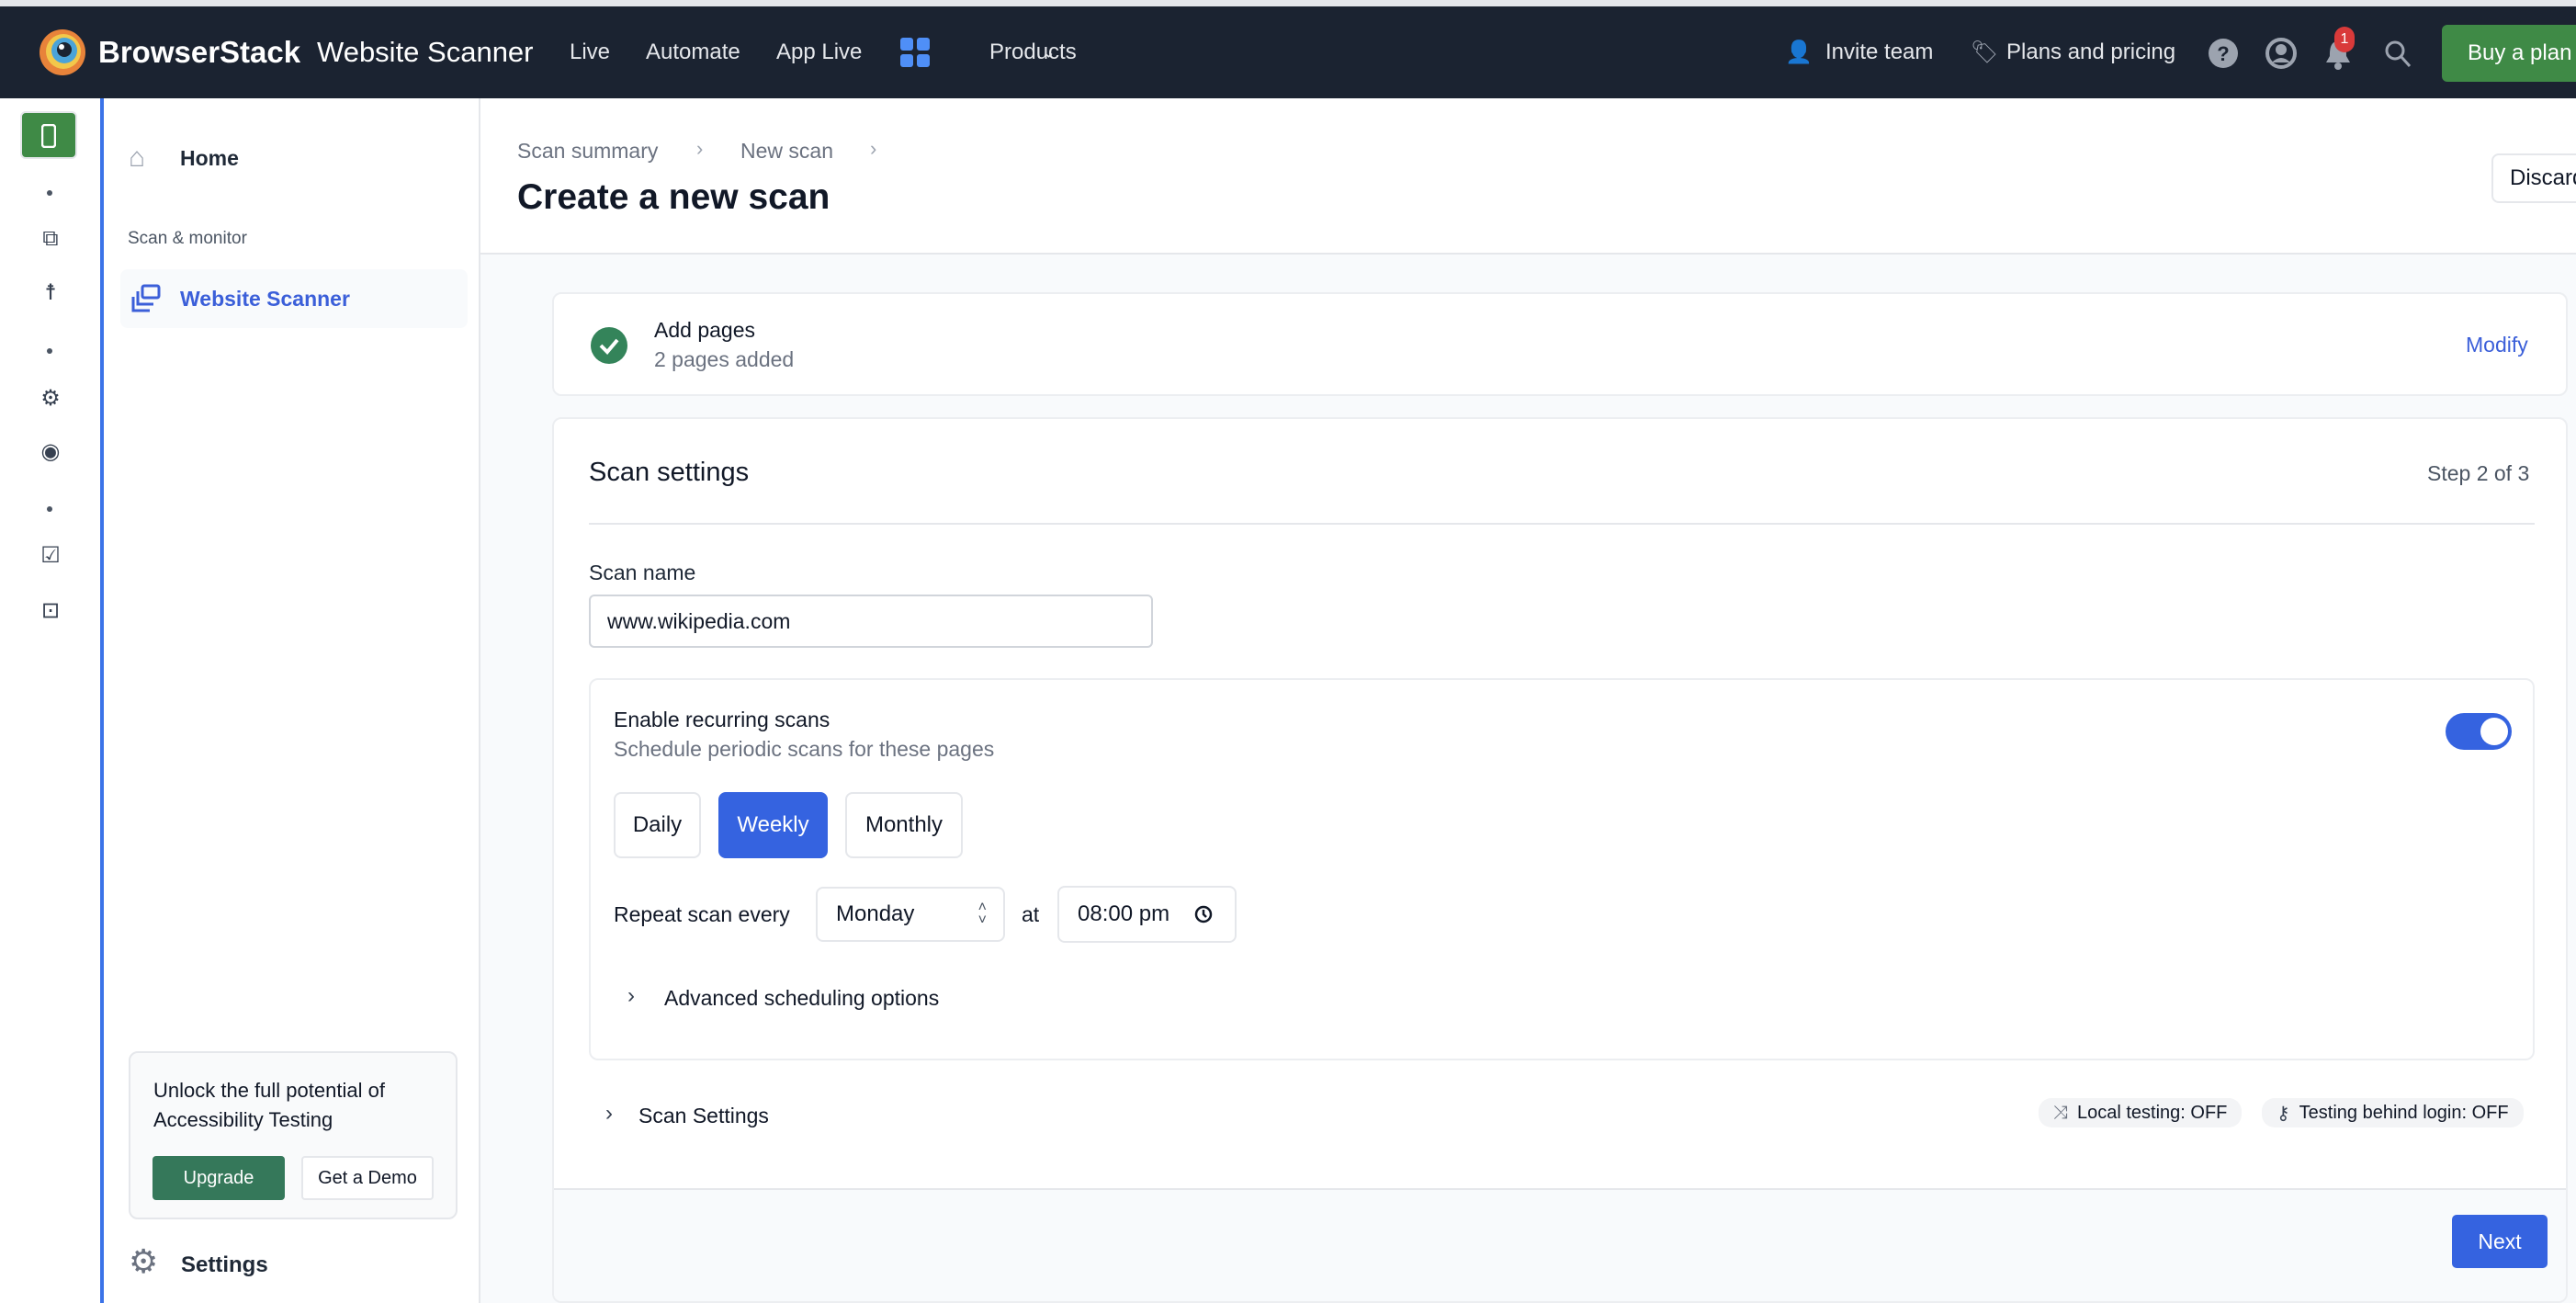  What do you see at coordinates (1560, 1245) in the screenshot?
I see `card-footer: Next` at bounding box center [1560, 1245].